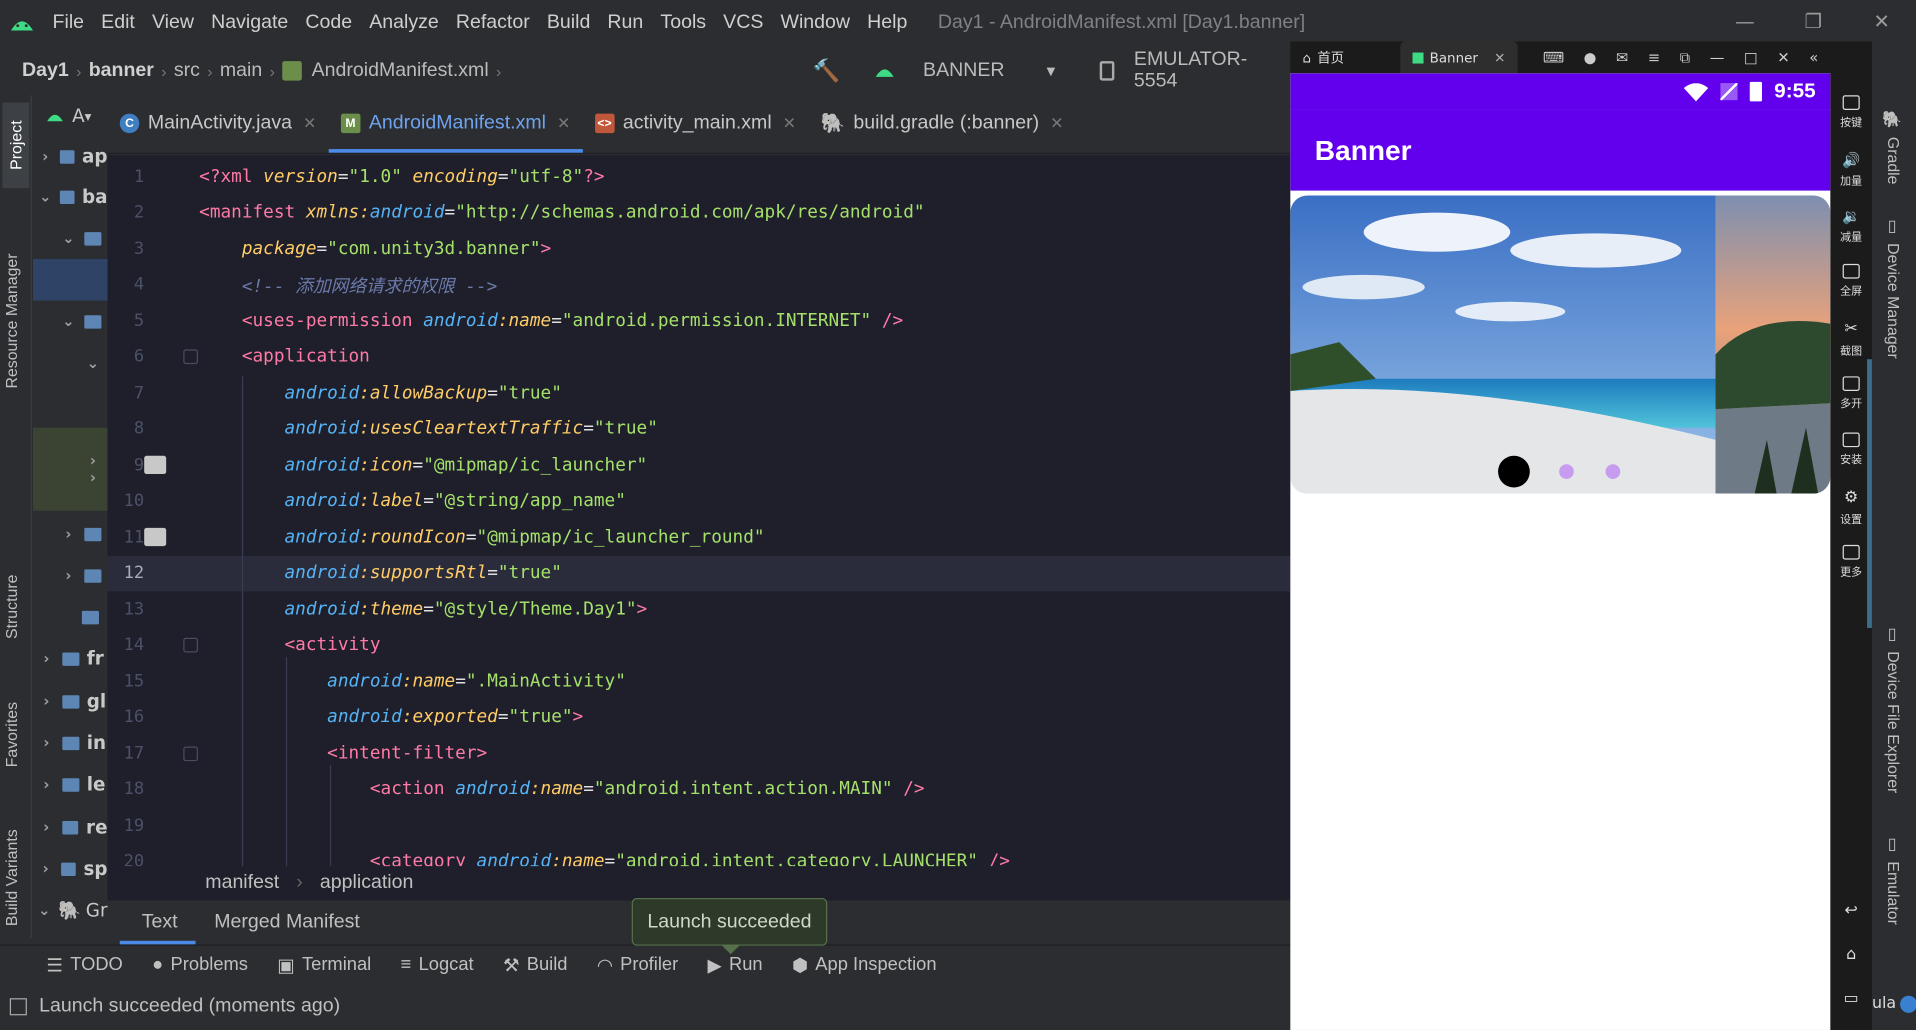  What do you see at coordinates (942, 123) in the screenshot?
I see `tab-build-gradle: 🐘 build.gradle (:banner) ✕` at bounding box center [942, 123].